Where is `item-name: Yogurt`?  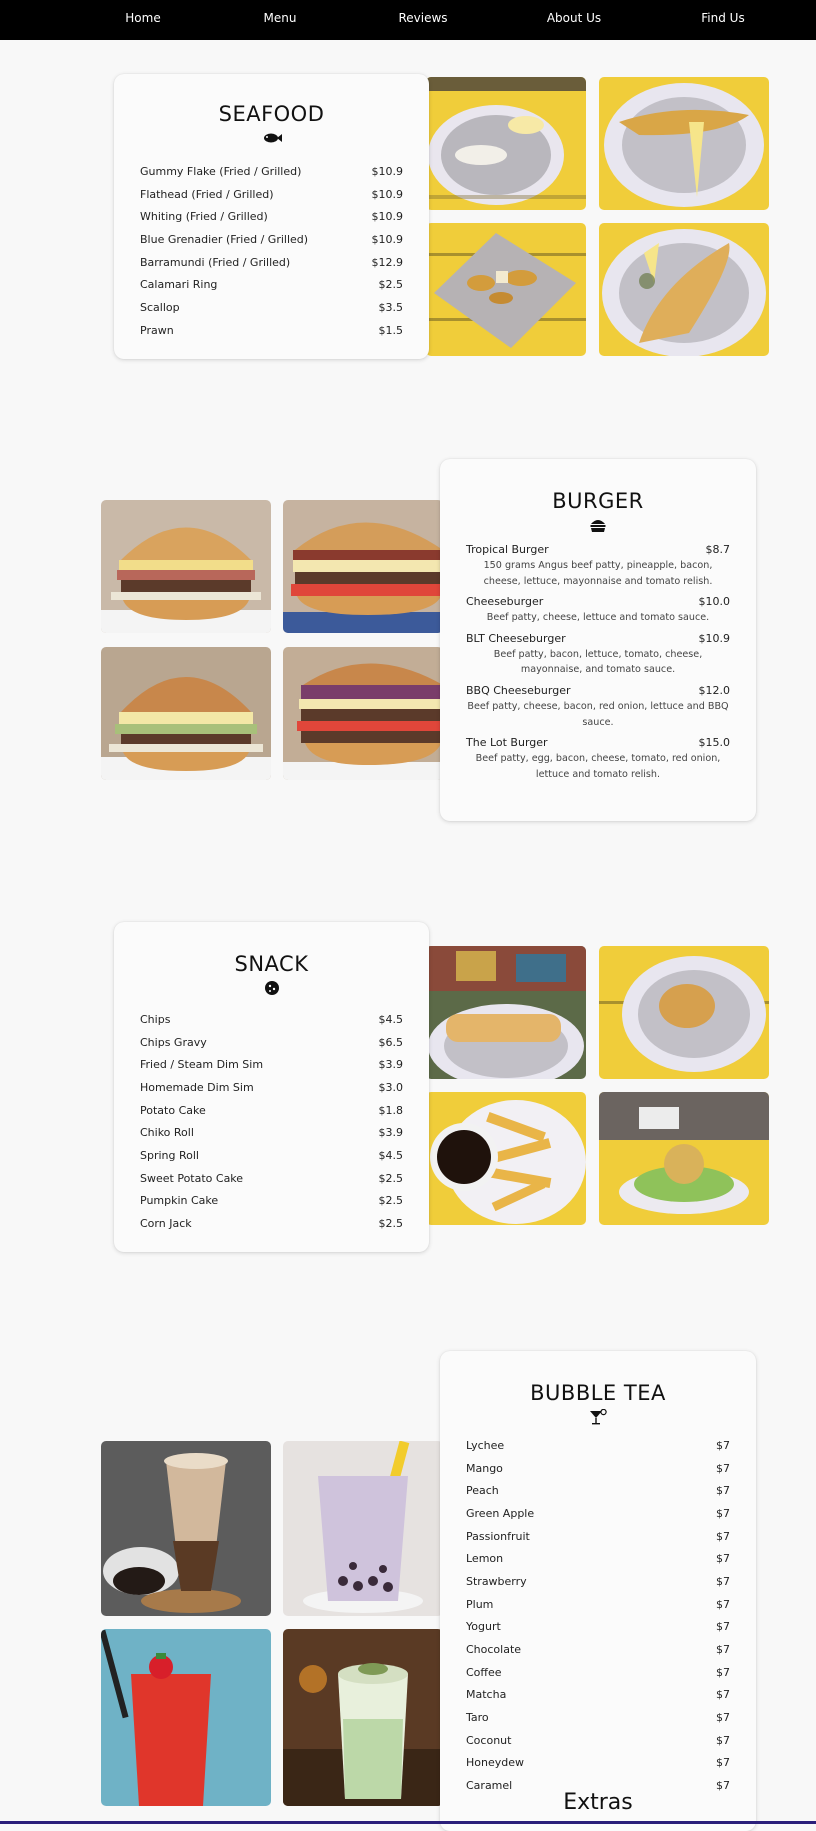
item-name: Yogurt is located at coordinates (483, 1627).